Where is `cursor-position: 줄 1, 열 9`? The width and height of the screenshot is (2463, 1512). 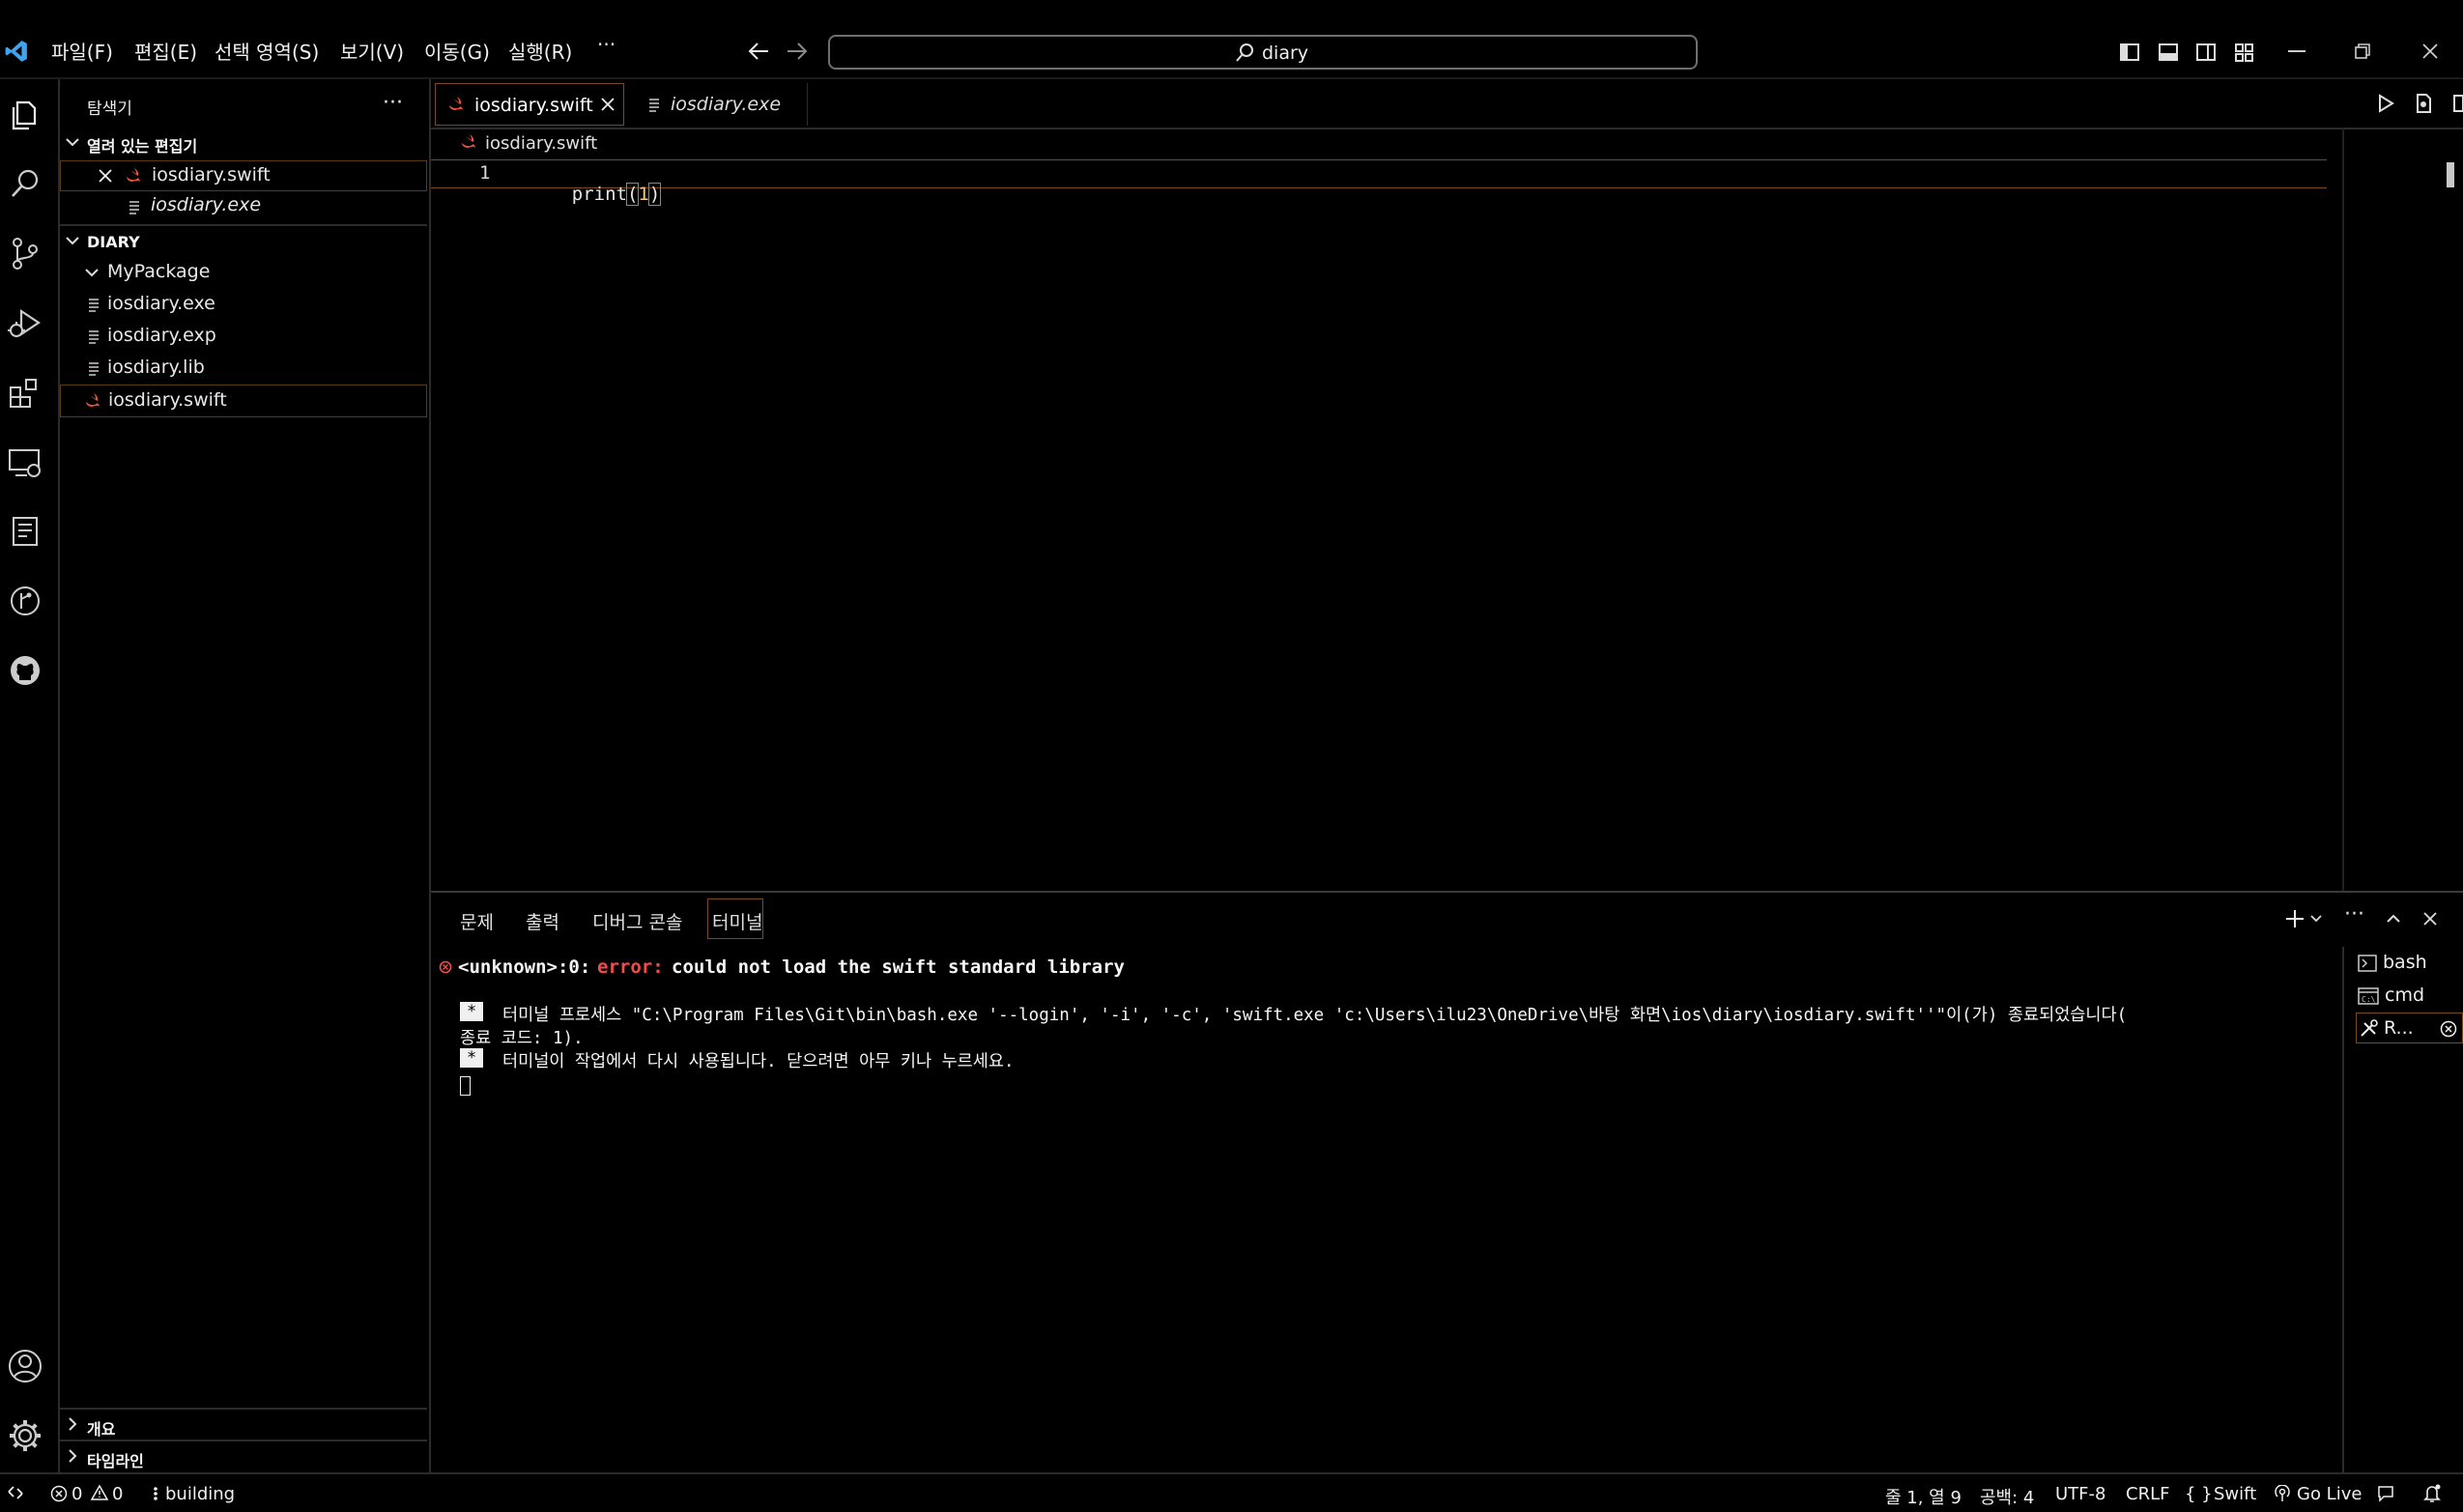 cursor-position: 줄 1, 열 9 is located at coordinates (1924, 1496).